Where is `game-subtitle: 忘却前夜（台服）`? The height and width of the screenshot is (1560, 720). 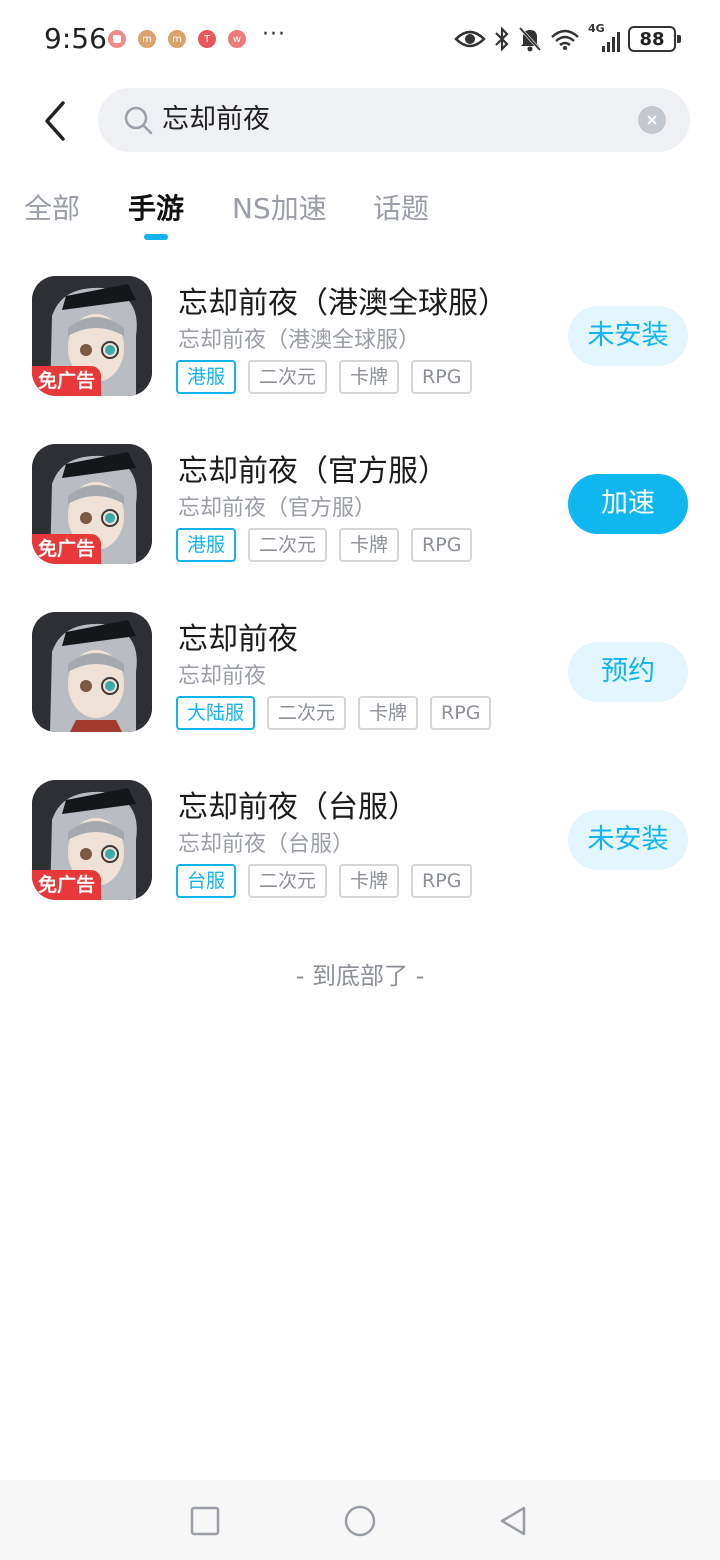 game-subtitle: 忘却前夜（台服） is located at coordinates (266, 844).